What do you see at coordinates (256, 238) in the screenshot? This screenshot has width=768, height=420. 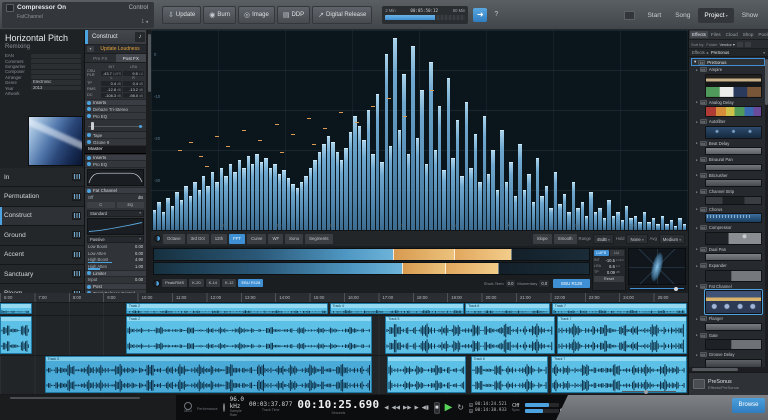 I see `mode-button-curve: Curve` at bounding box center [256, 238].